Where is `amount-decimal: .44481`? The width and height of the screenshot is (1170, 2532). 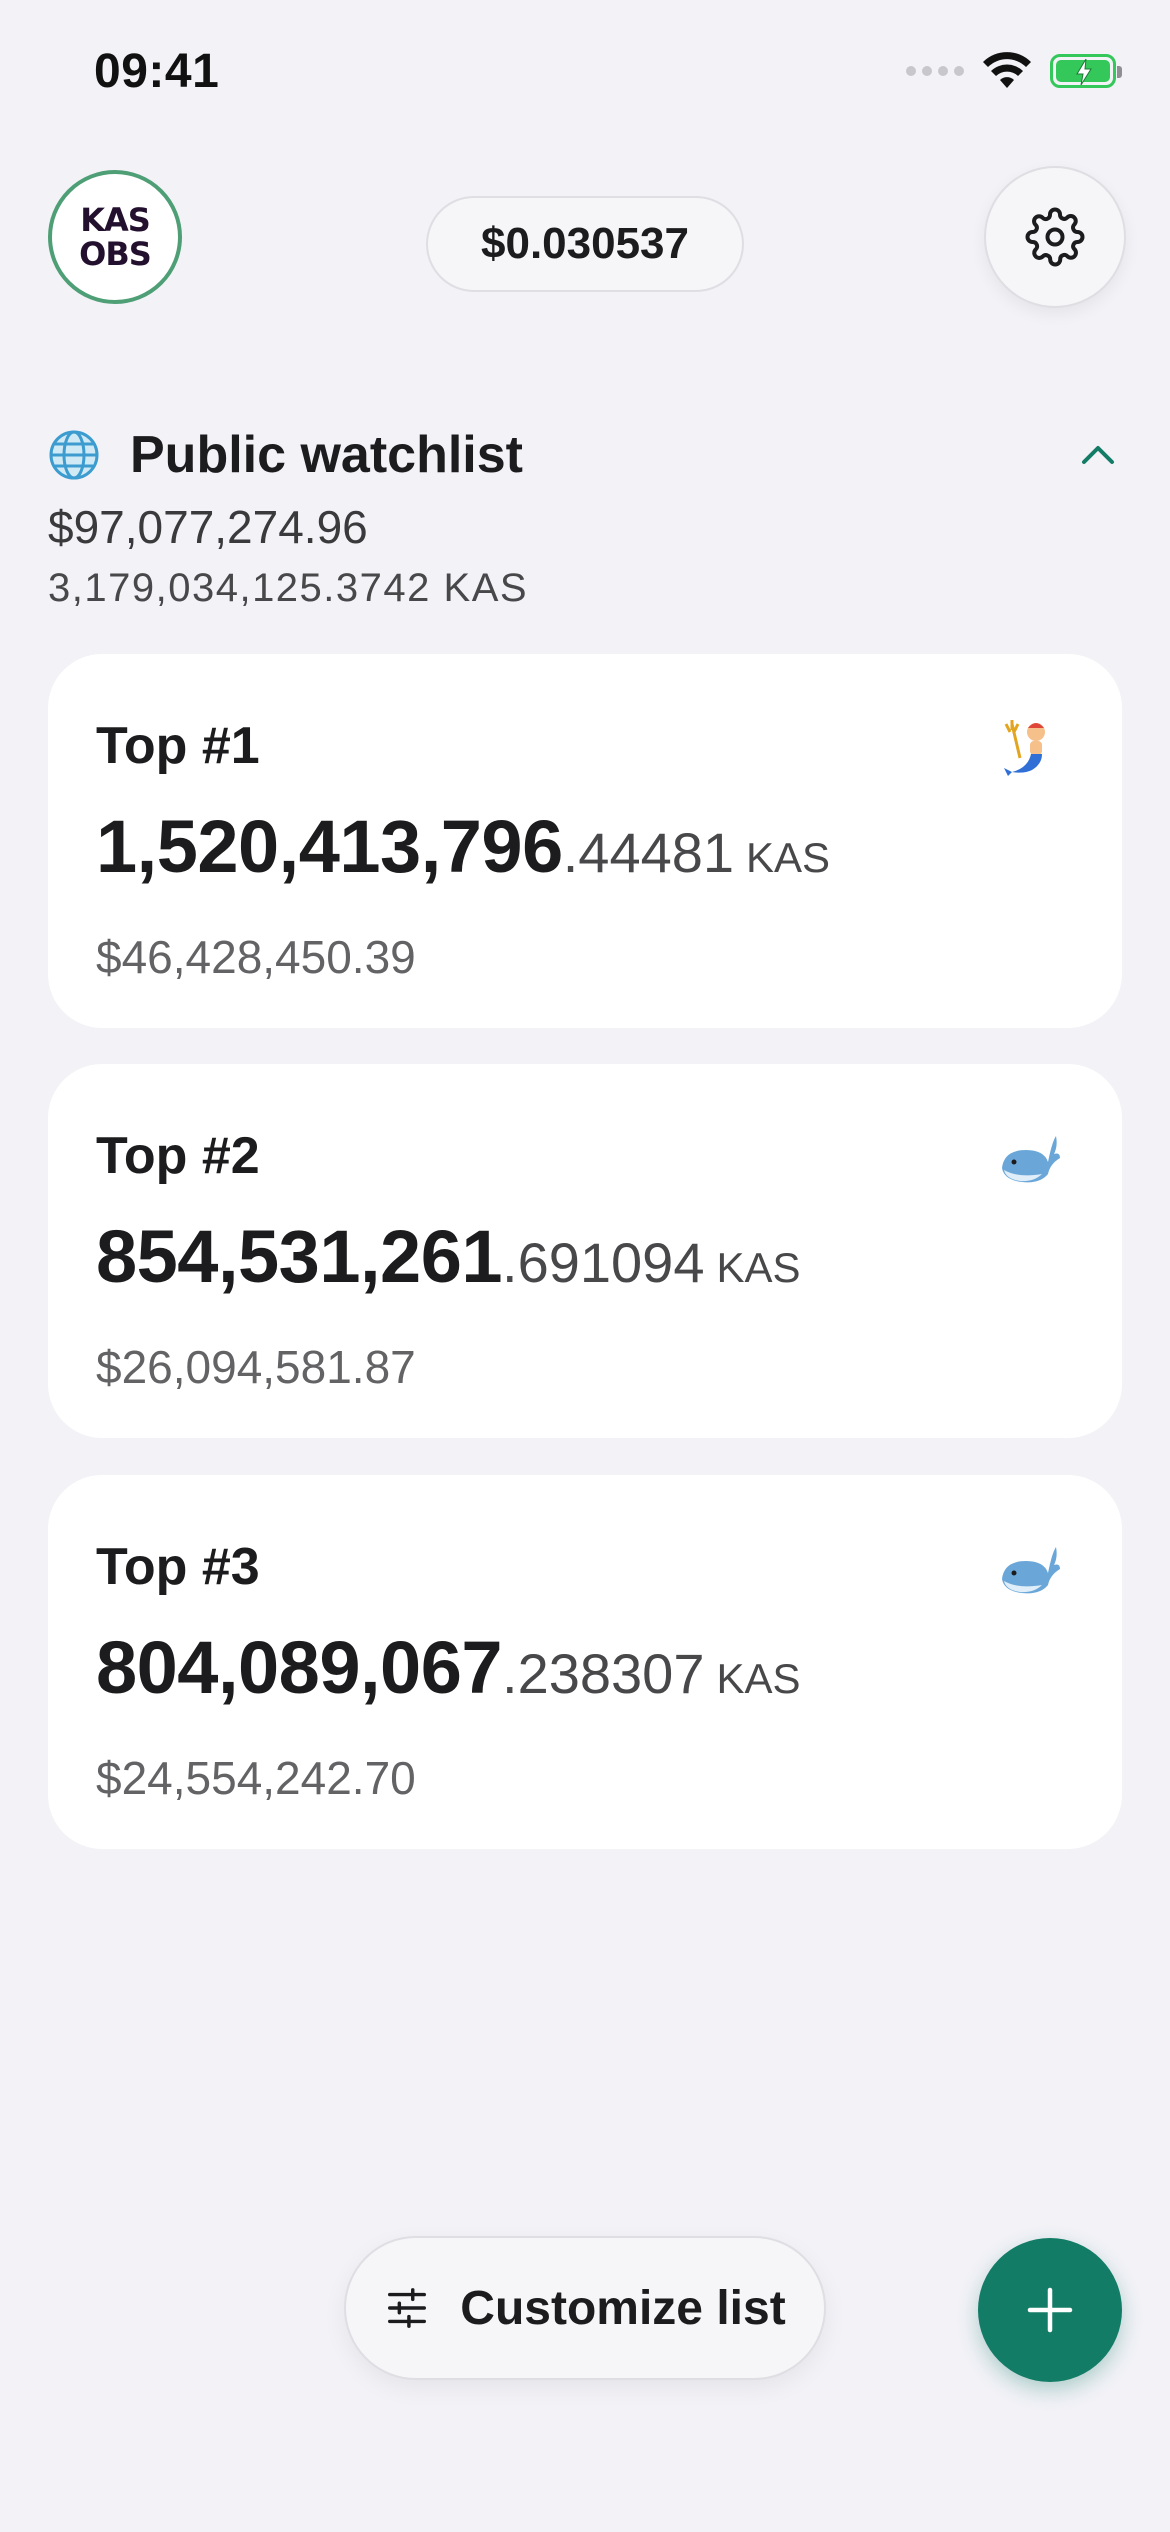 amount-decimal: .44481 is located at coordinates (648, 852).